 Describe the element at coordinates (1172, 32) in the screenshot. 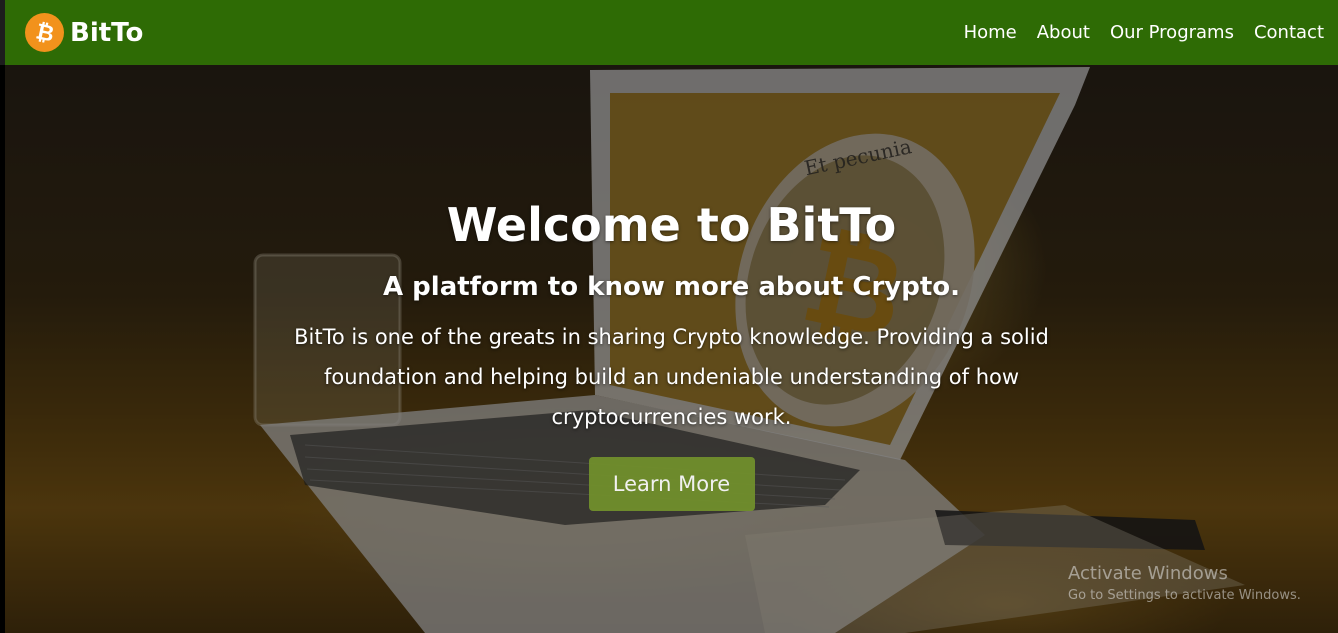

I see `nav-link-our-programs: Our Programs` at that location.